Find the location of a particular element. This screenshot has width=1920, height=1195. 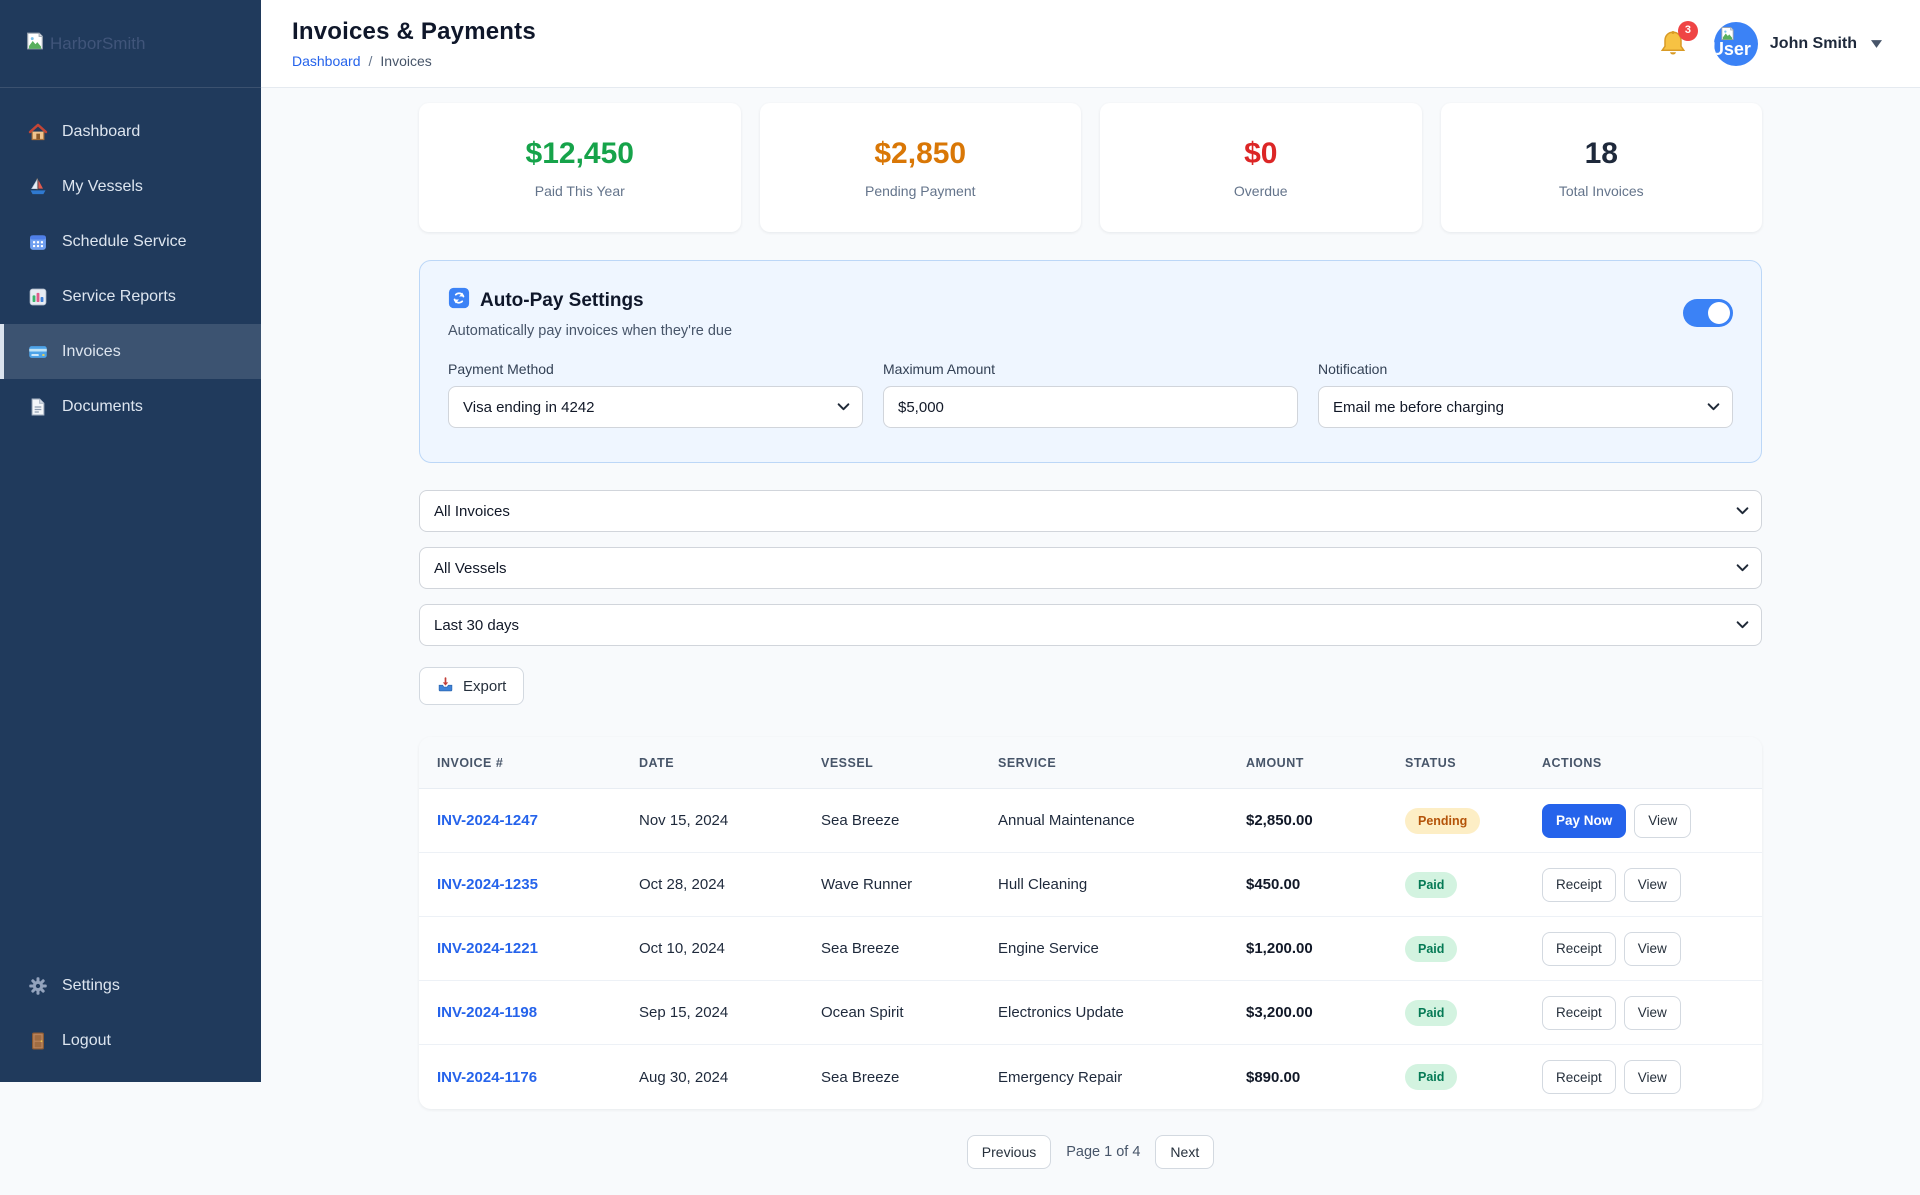

toggle-knob is located at coordinates (1719, 313).